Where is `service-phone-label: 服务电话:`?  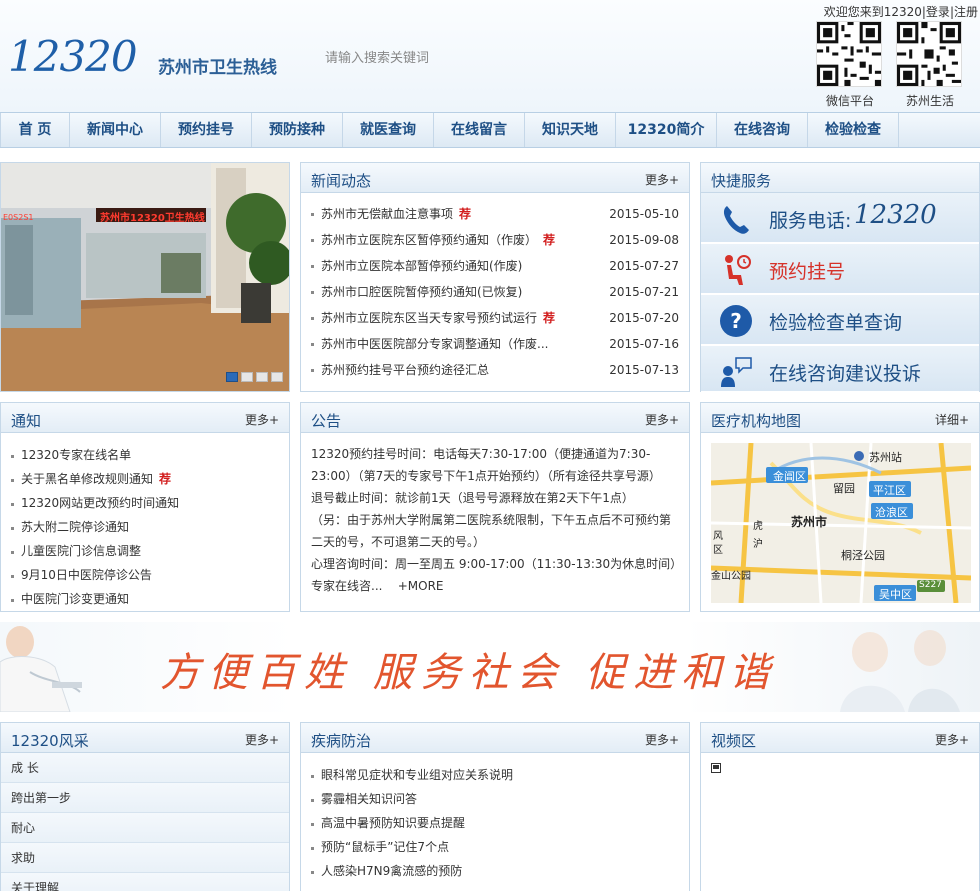 service-phone-label: 服务电话: is located at coordinates (810, 221).